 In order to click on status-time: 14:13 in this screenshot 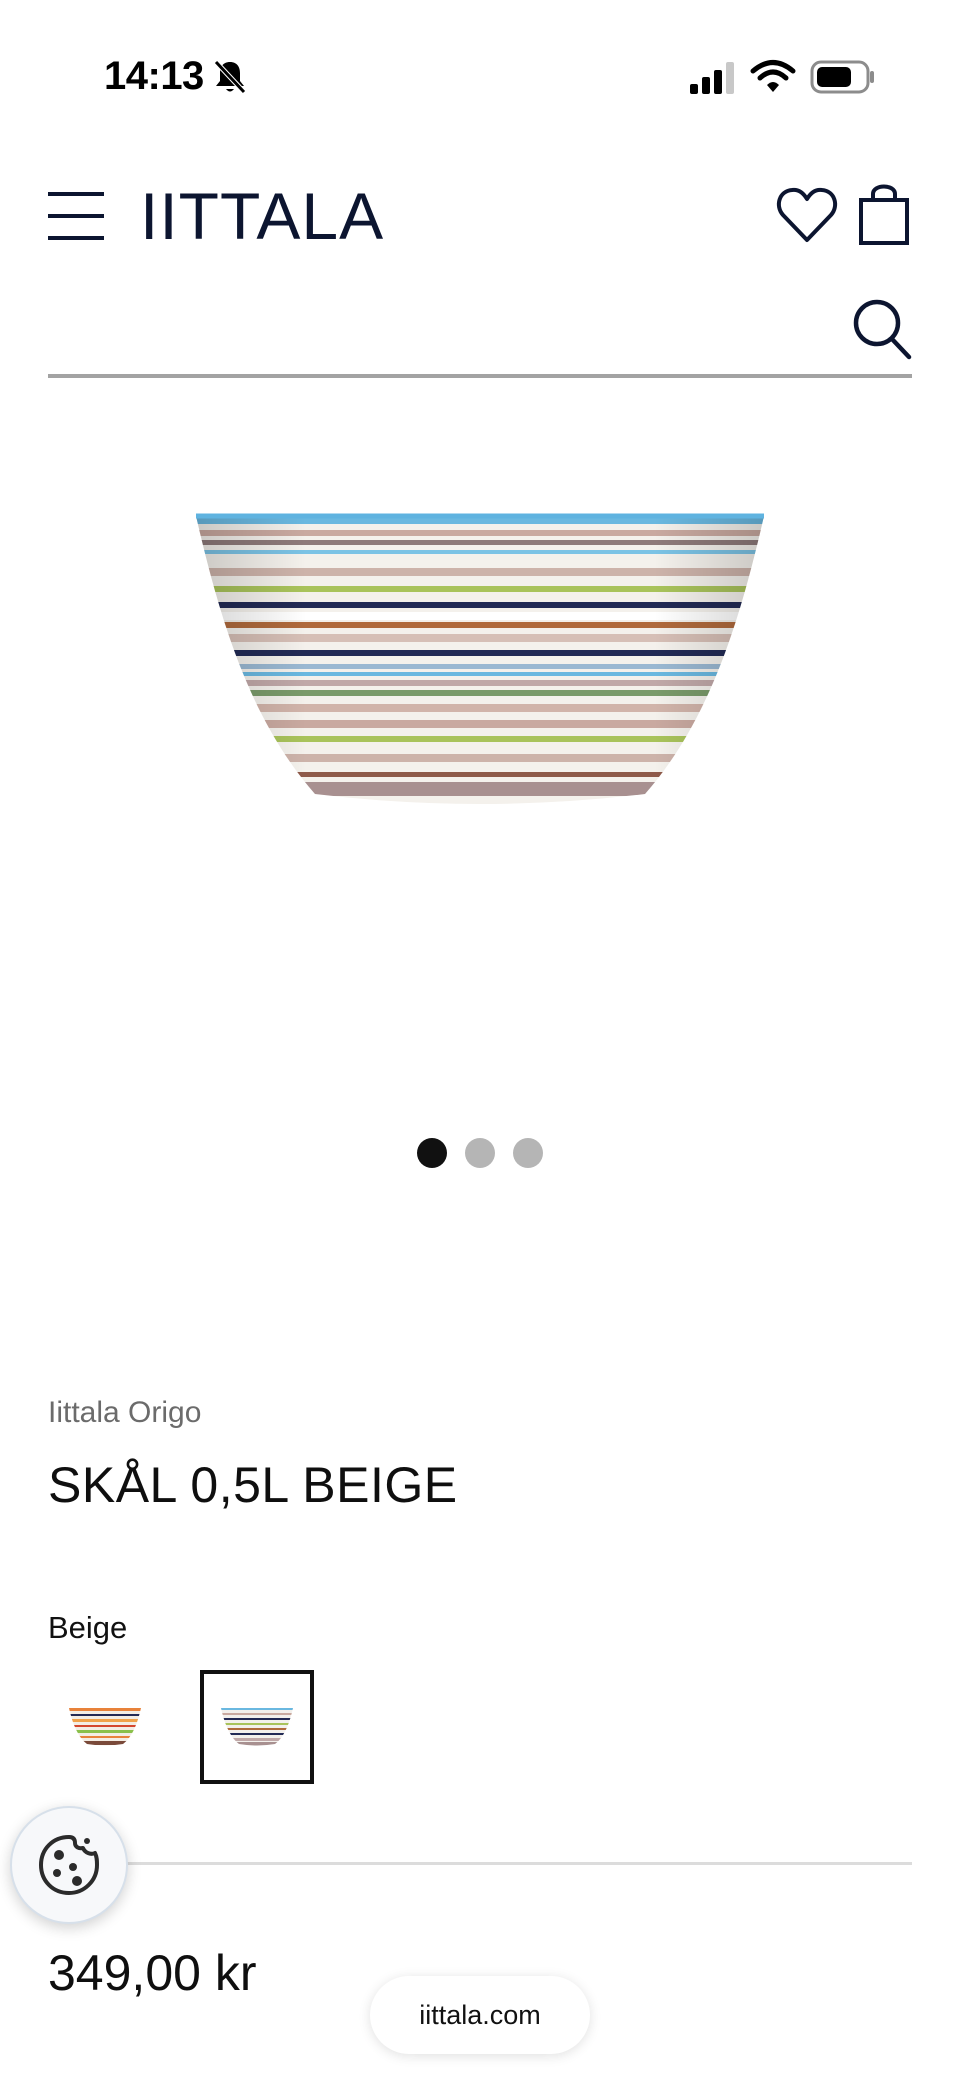, I will do `click(154, 76)`.